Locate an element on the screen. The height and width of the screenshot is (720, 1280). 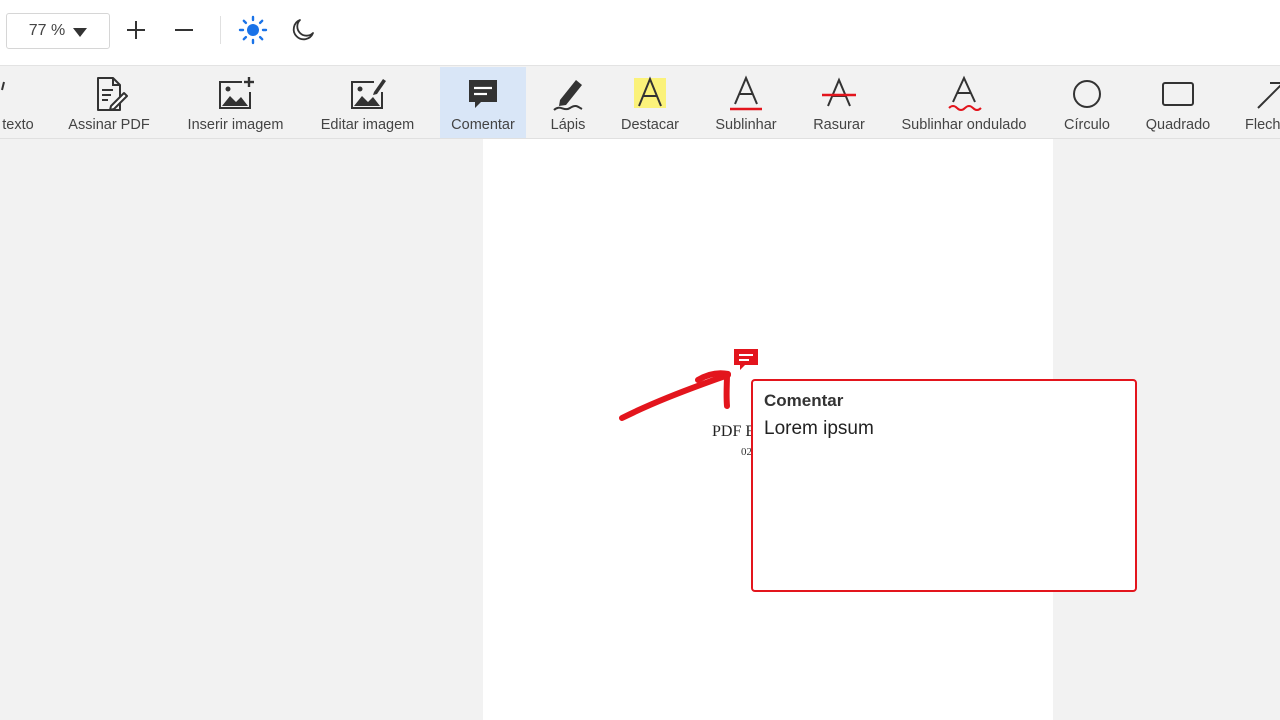
tool-label: Editar imagem is located at coordinates (367, 125).